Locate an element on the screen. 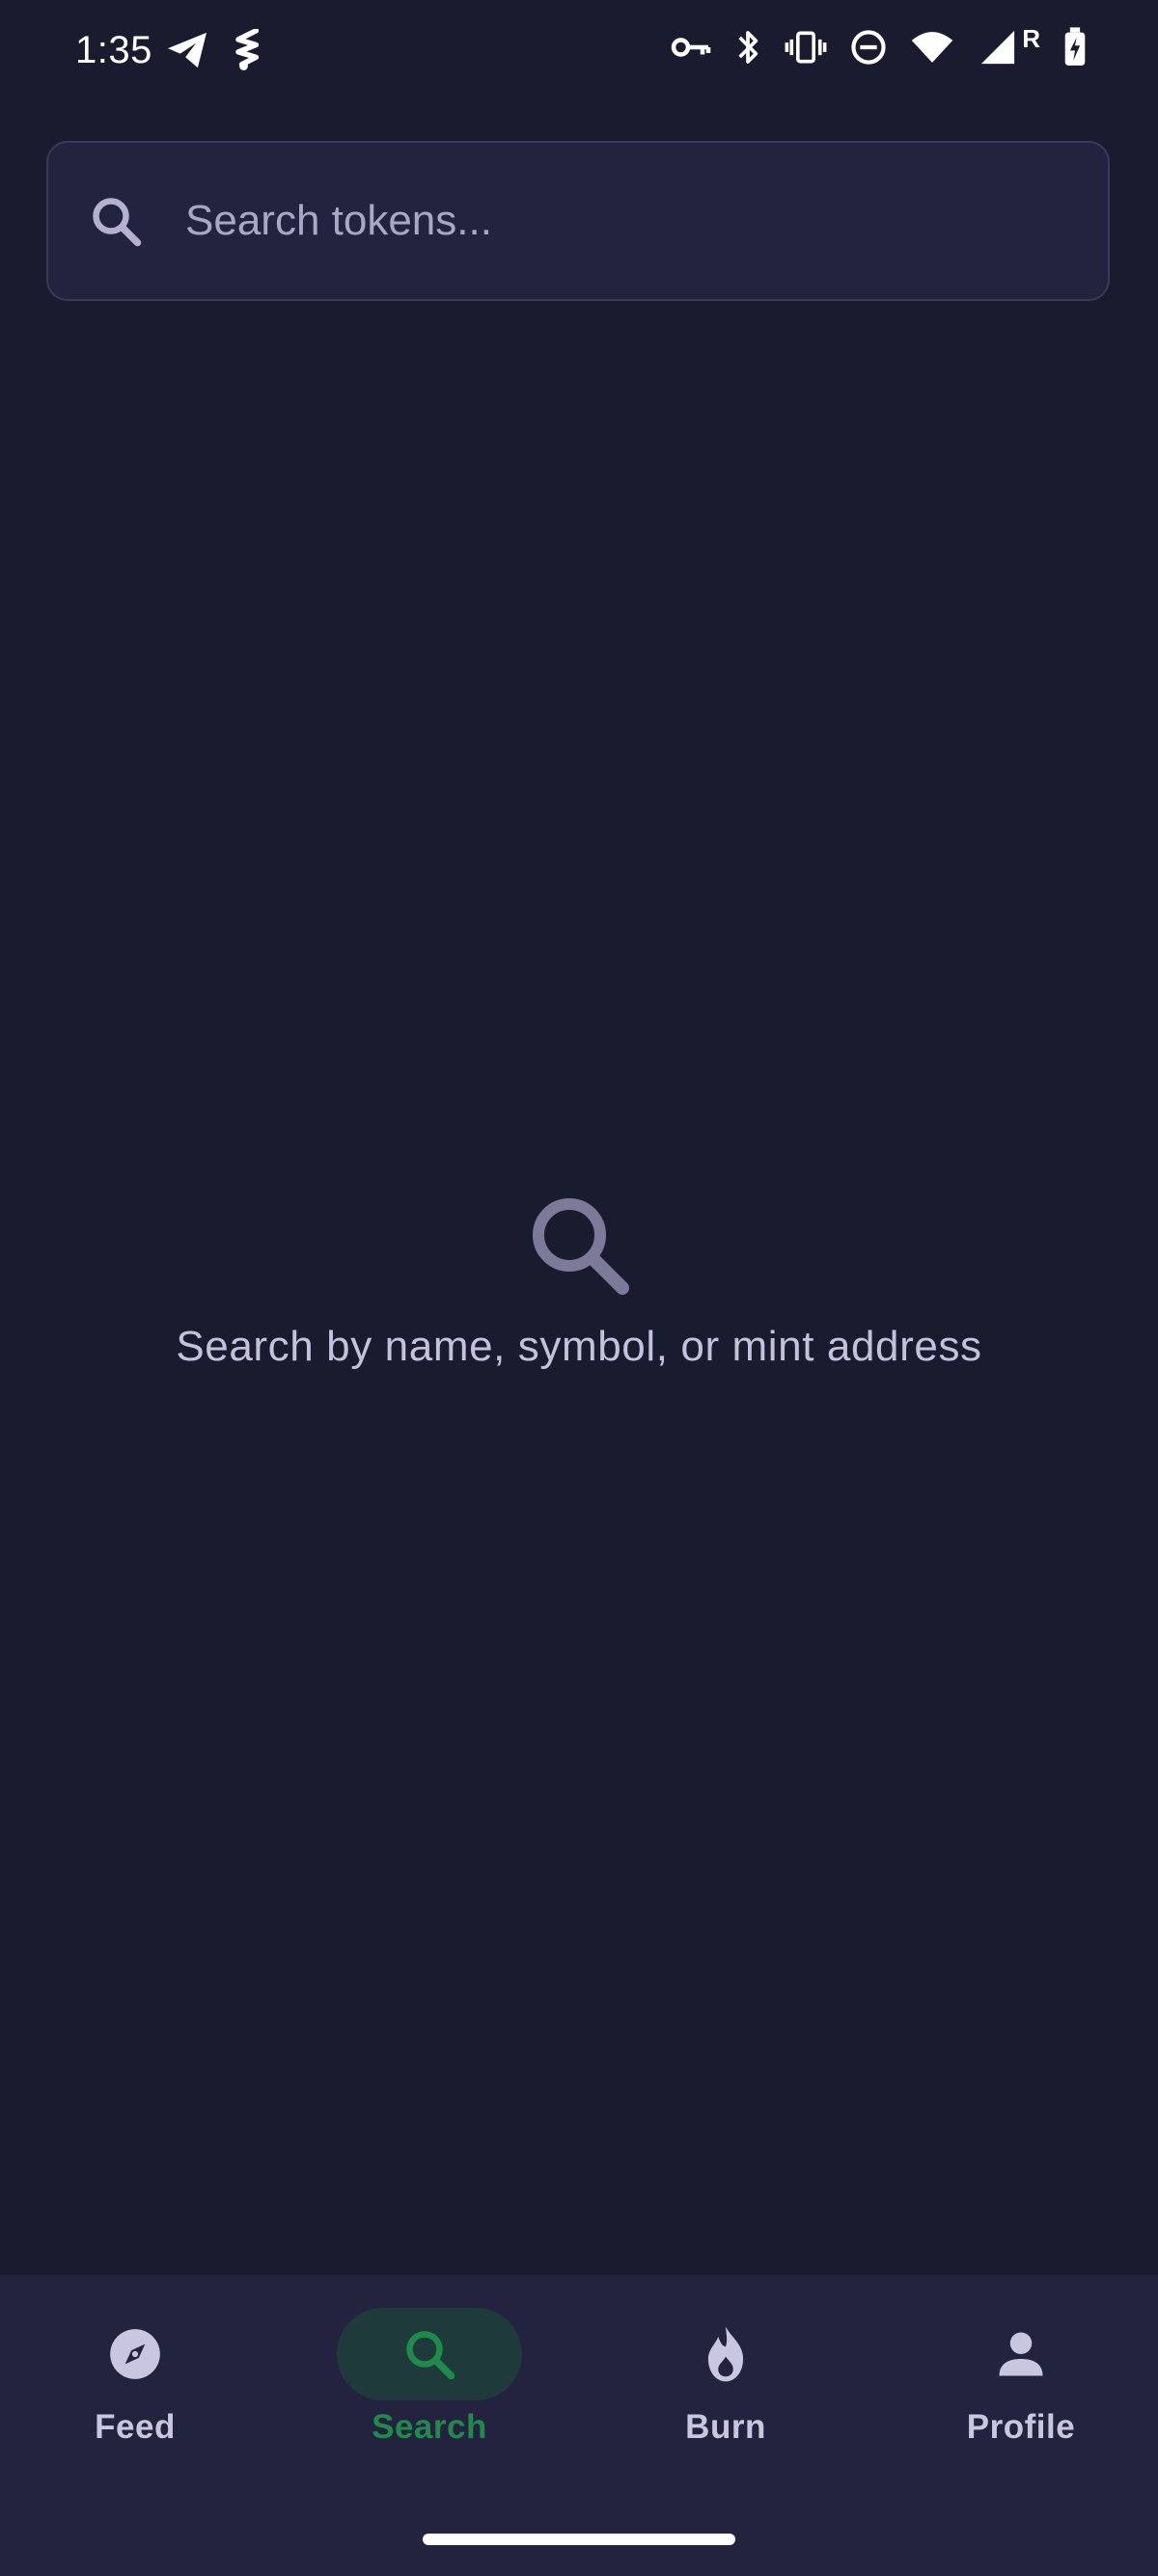 This screenshot has height=2576, width=1158. app-notification-icon is located at coordinates (249, 50).